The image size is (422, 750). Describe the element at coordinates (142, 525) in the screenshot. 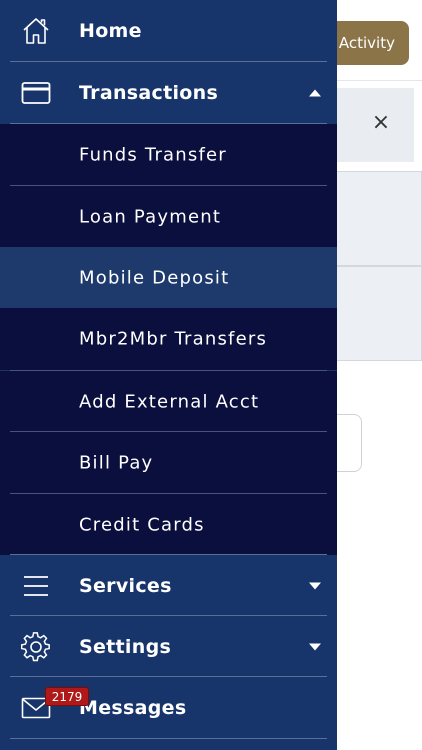

I see `submenu-item-label: Credit Cards` at that location.